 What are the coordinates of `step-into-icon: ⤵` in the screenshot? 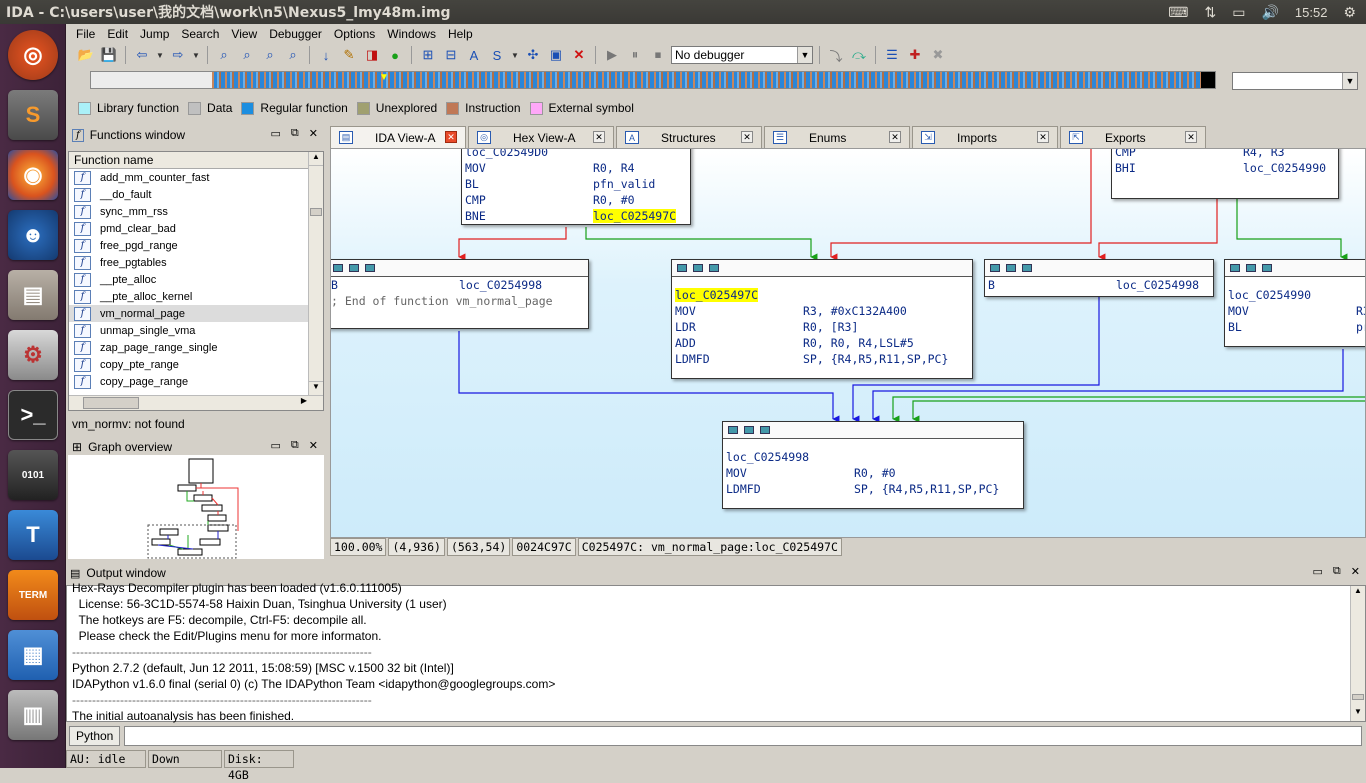 It's located at (836, 55).